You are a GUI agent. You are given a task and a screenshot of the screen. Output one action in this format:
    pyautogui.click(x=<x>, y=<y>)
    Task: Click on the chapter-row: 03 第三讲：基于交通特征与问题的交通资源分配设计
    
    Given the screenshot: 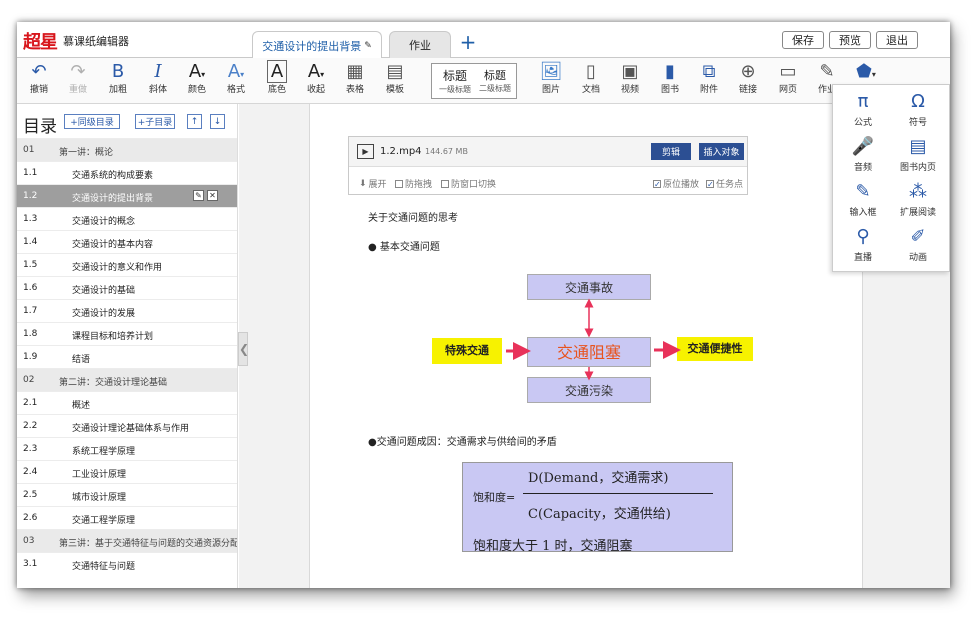 What is the action you would take?
    pyautogui.click(x=127, y=540)
    